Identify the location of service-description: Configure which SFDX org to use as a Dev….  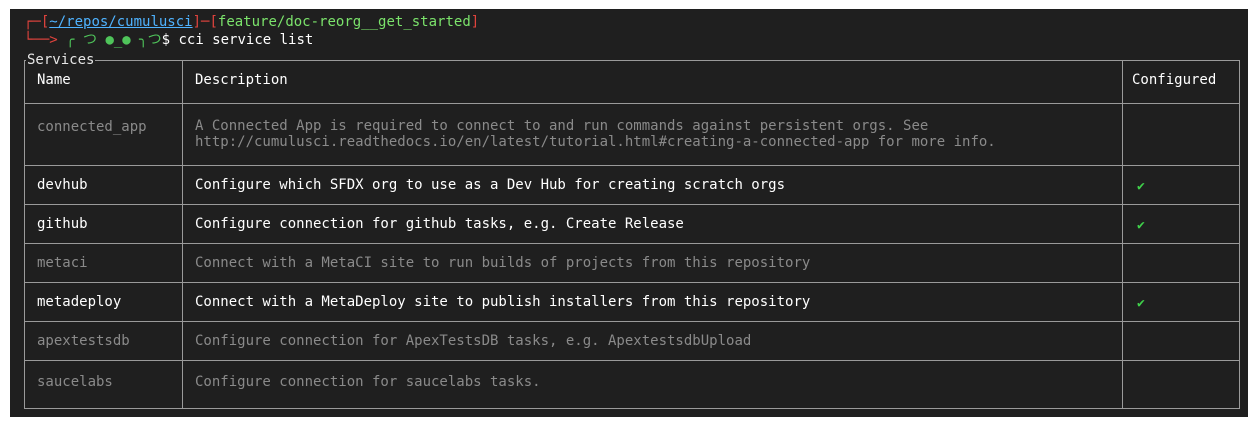
(490, 185).